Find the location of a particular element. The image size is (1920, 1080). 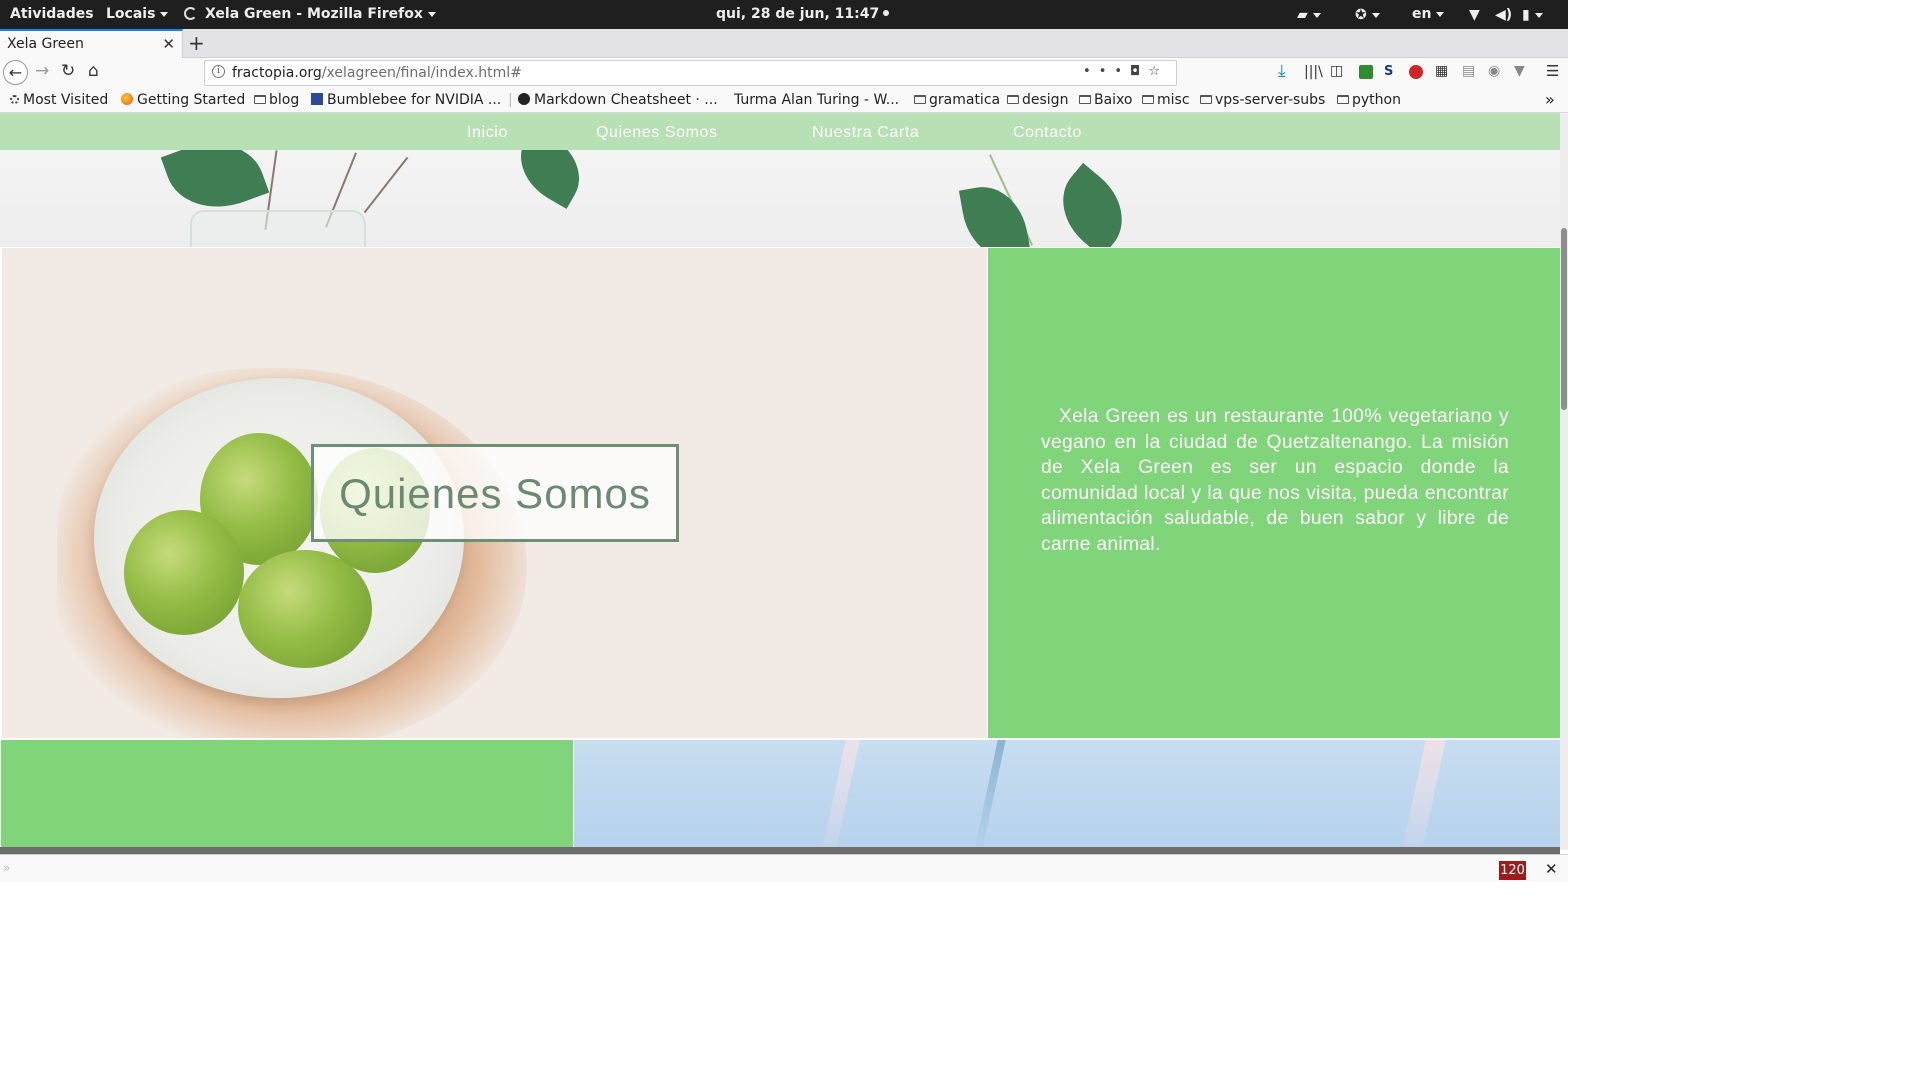

accessibility-icon: ✪ is located at coordinates (1367, 15).